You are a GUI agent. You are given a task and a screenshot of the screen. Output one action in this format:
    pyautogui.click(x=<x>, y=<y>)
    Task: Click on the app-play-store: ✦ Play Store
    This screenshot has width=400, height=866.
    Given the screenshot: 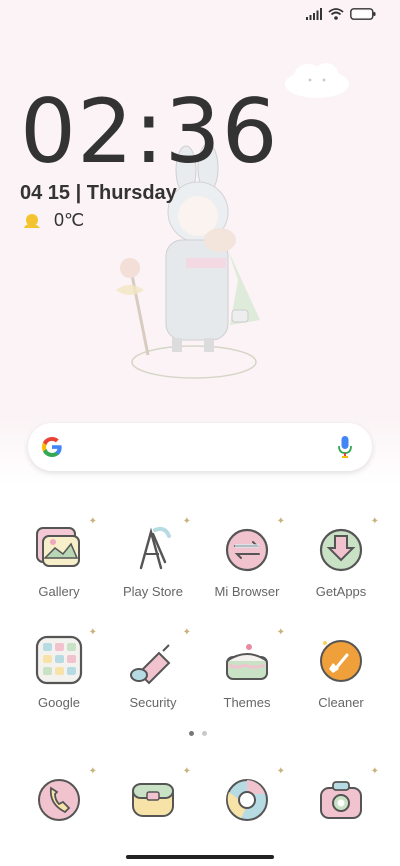 What is the action you would take?
    pyautogui.click(x=153, y=557)
    